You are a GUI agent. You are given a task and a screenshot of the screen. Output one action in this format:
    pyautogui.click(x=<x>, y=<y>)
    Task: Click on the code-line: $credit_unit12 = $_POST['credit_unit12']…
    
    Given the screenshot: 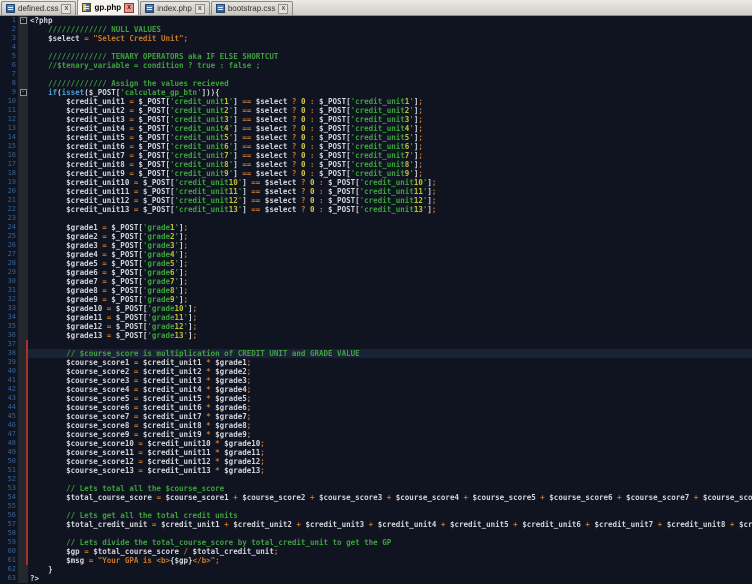 What is the action you would take?
    pyautogui.click(x=390, y=200)
    